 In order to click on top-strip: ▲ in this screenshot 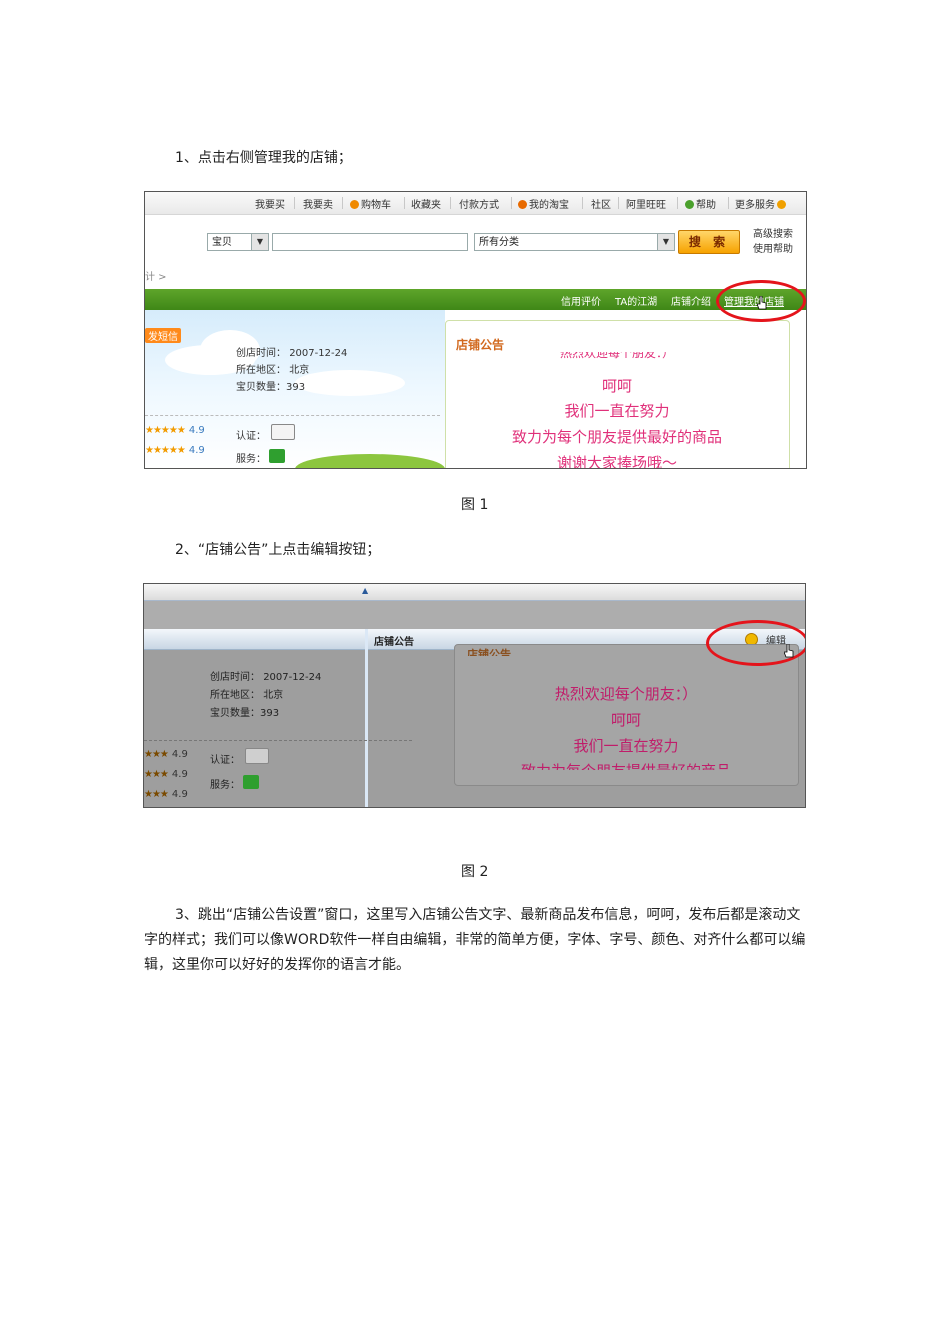, I will do `click(474, 592)`.